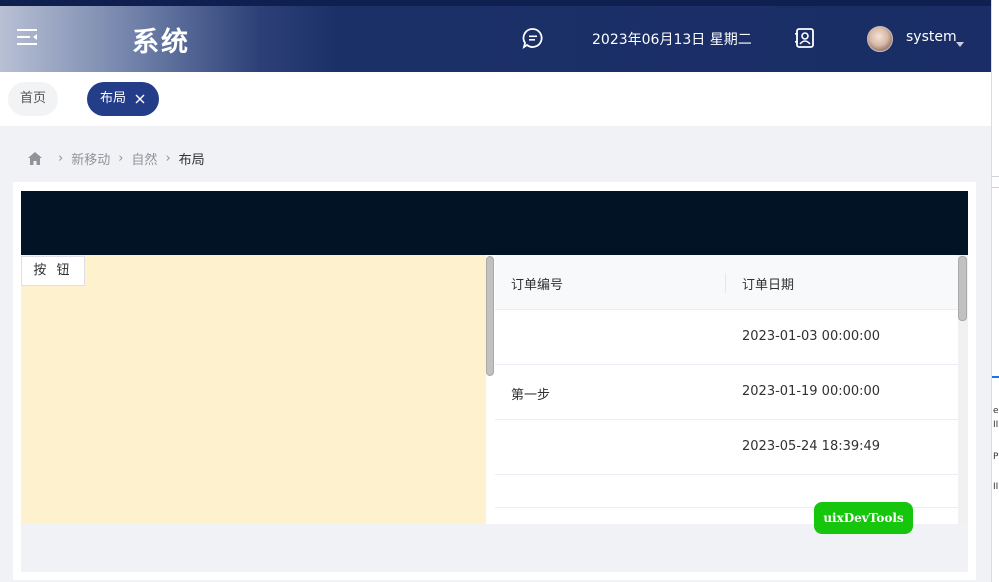 Image resolution: width=999 pixels, height=582 pixels. I want to click on cell-order-date: 2023-01-19 00:00:00, so click(811, 391).